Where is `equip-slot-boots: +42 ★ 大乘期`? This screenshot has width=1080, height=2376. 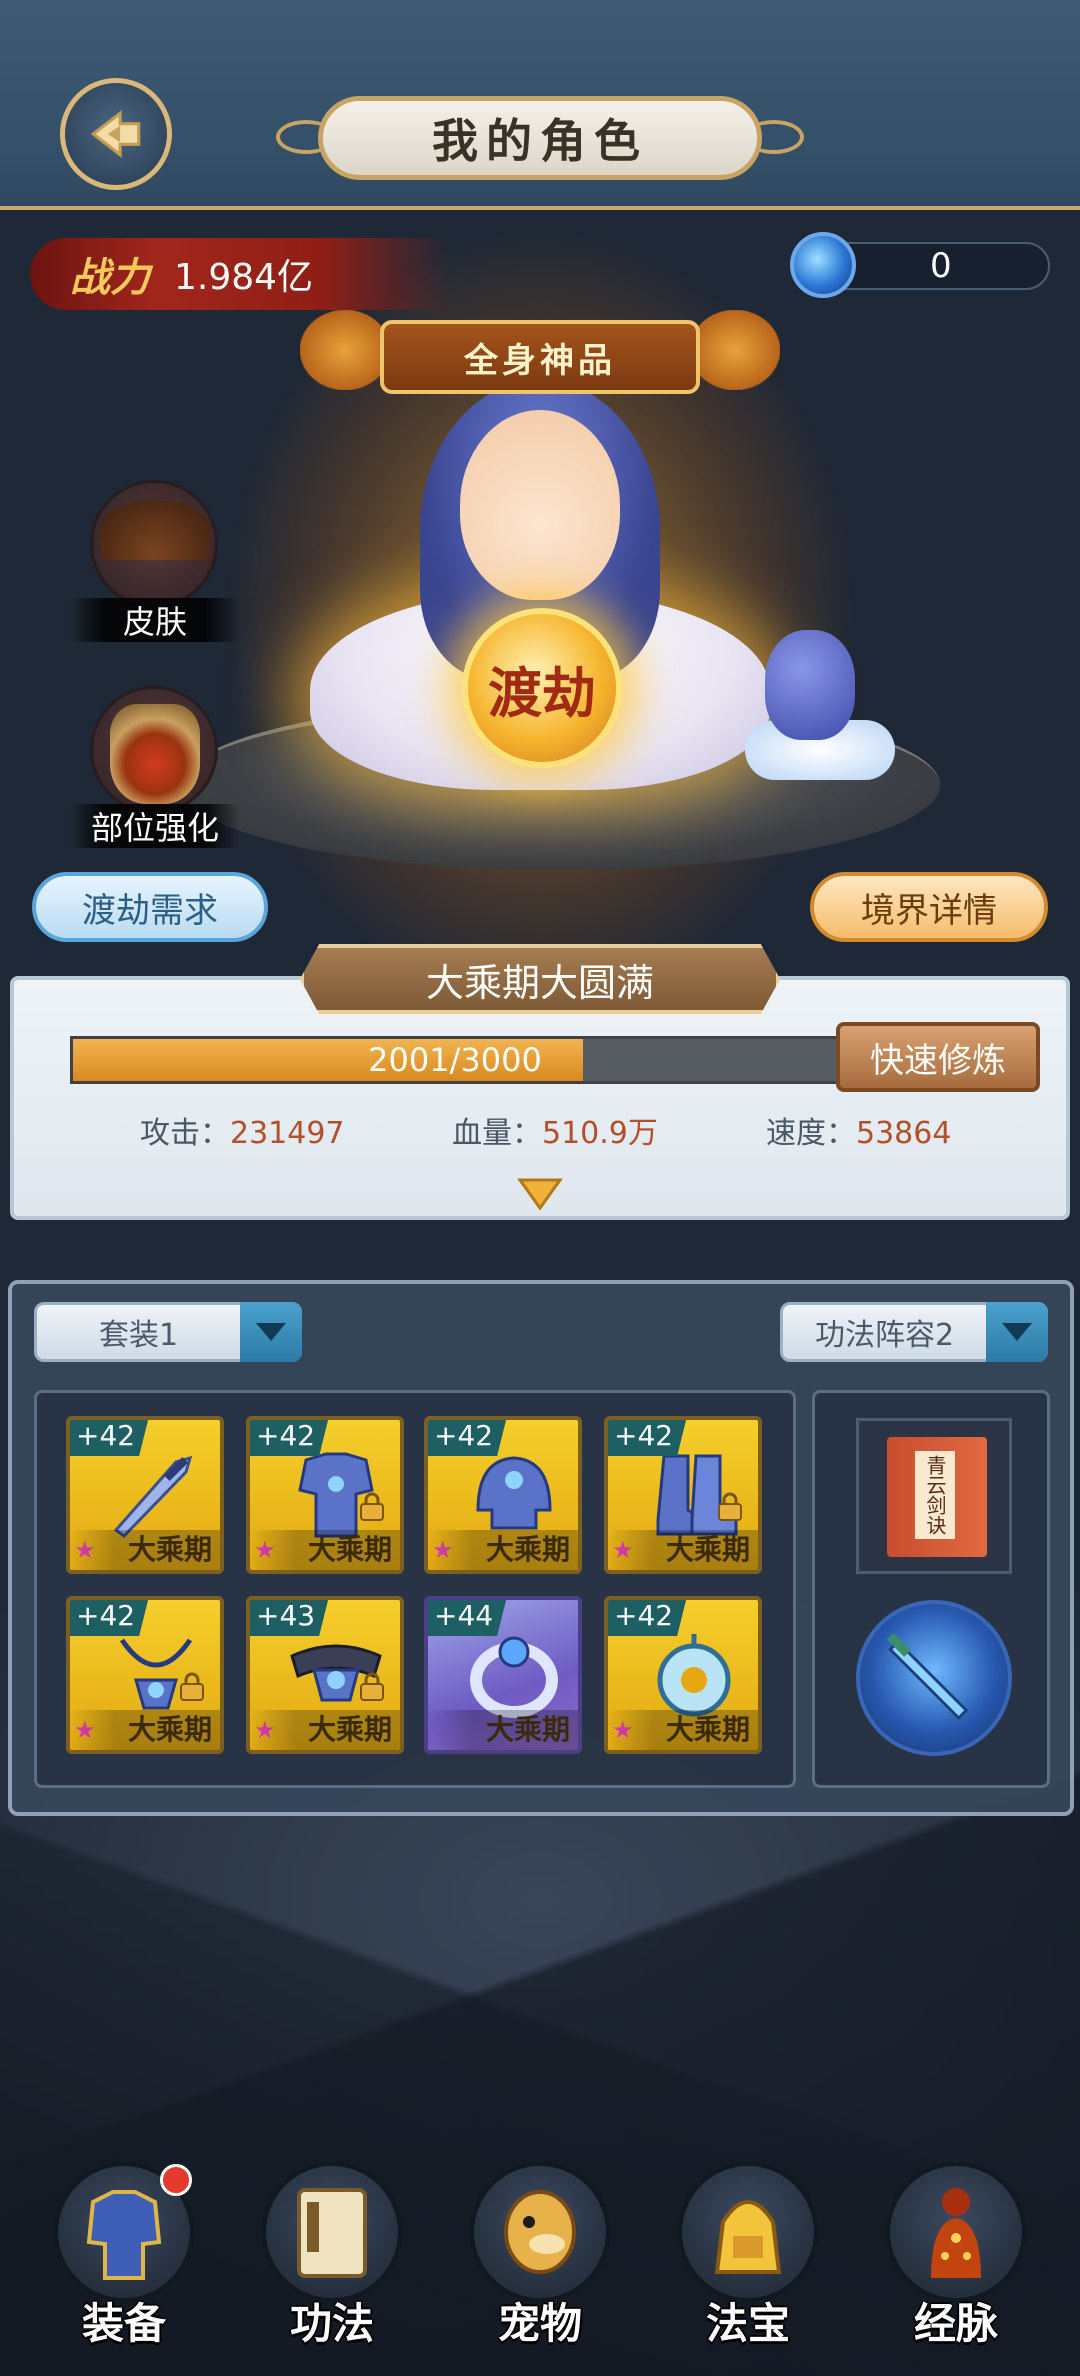 equip-slot-boots: +42 ★ 大乘期 is located at coordinates (683, 1495).